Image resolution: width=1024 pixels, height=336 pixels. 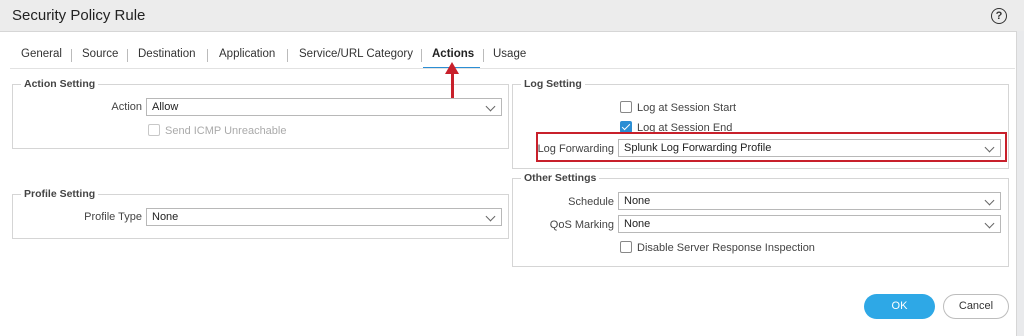 I want to click on tab-application: Application, so click(x=247, y=54).